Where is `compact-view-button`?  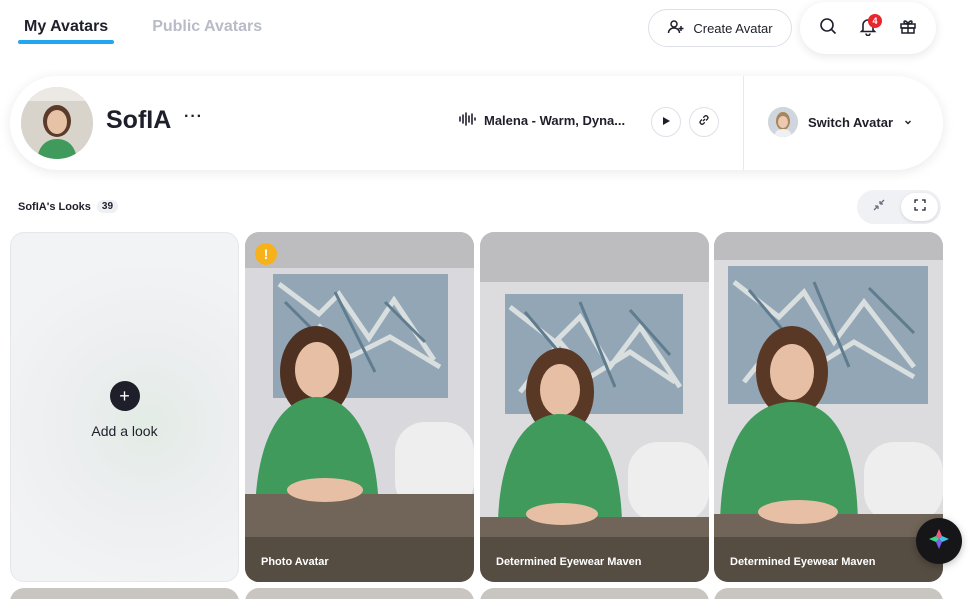
compact-view-button is located at coordinates (878, 207).